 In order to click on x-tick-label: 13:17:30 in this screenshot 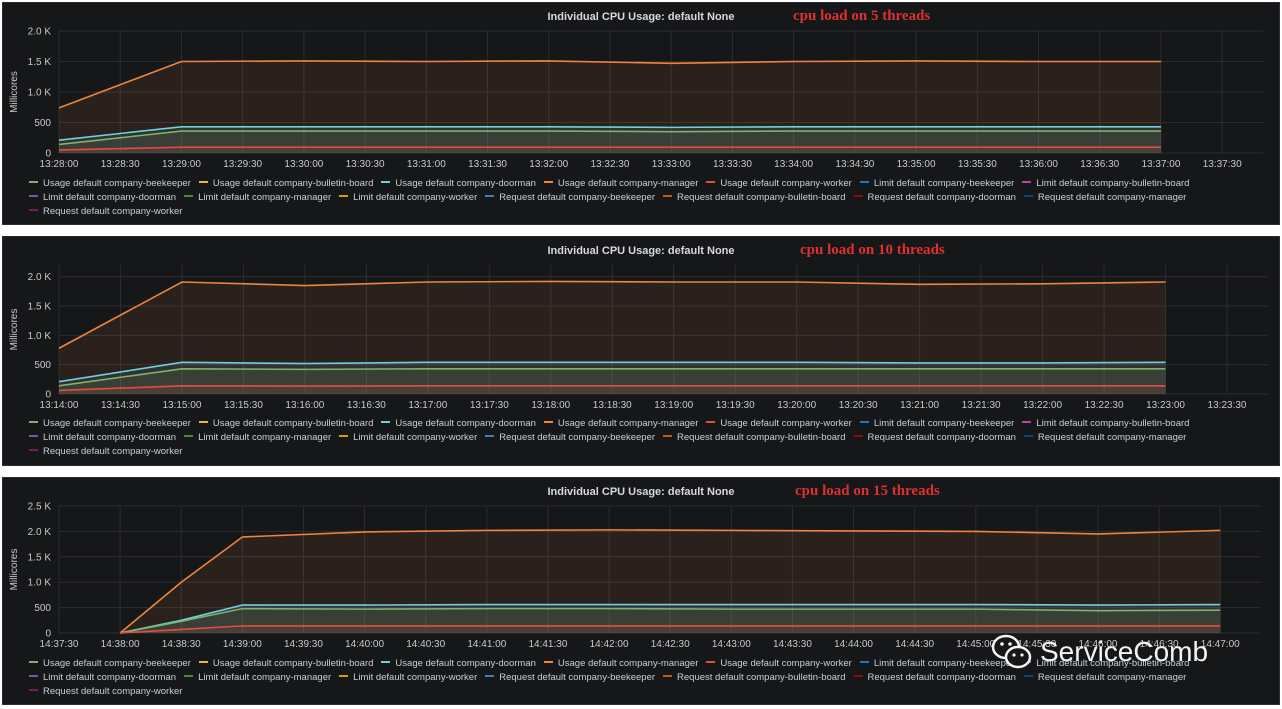, I will do `click(489, 405)`.